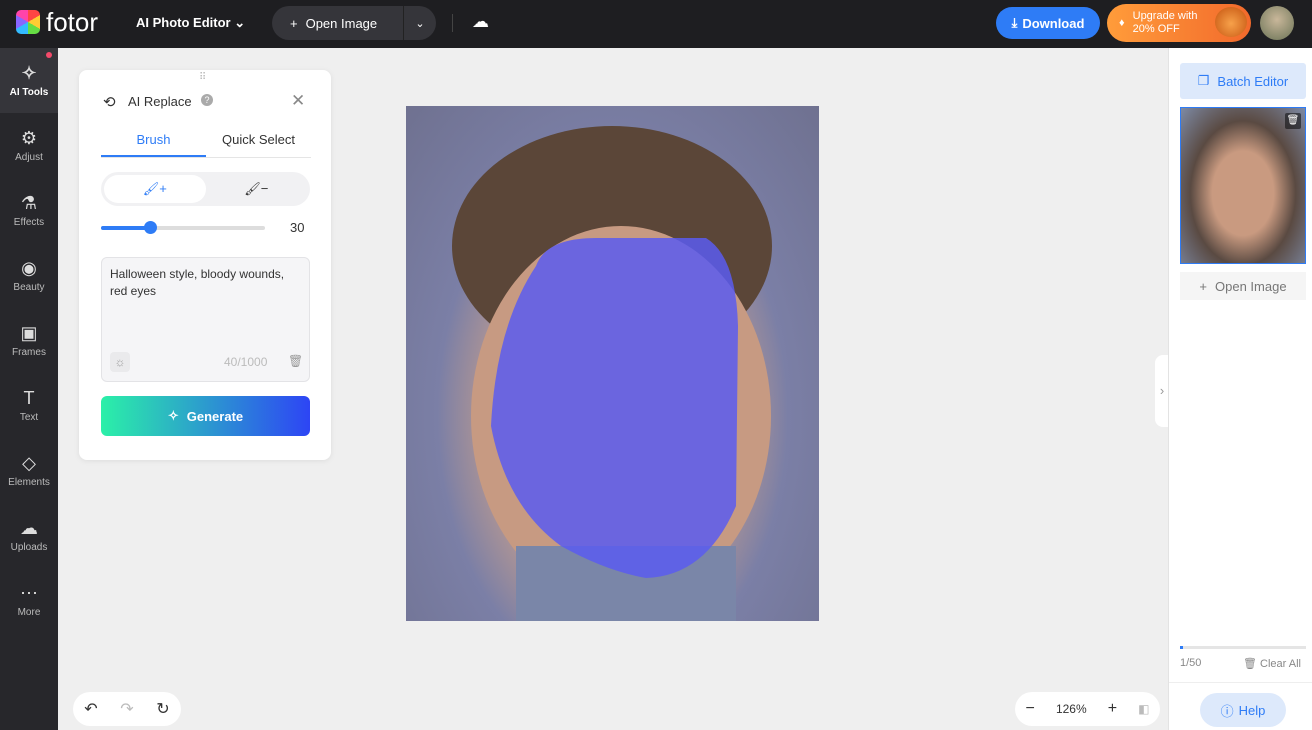  Describe the element at coordinates (1087, 709) in the screenshot. I see `zoom-controls: − 126% + ◧` at that location.